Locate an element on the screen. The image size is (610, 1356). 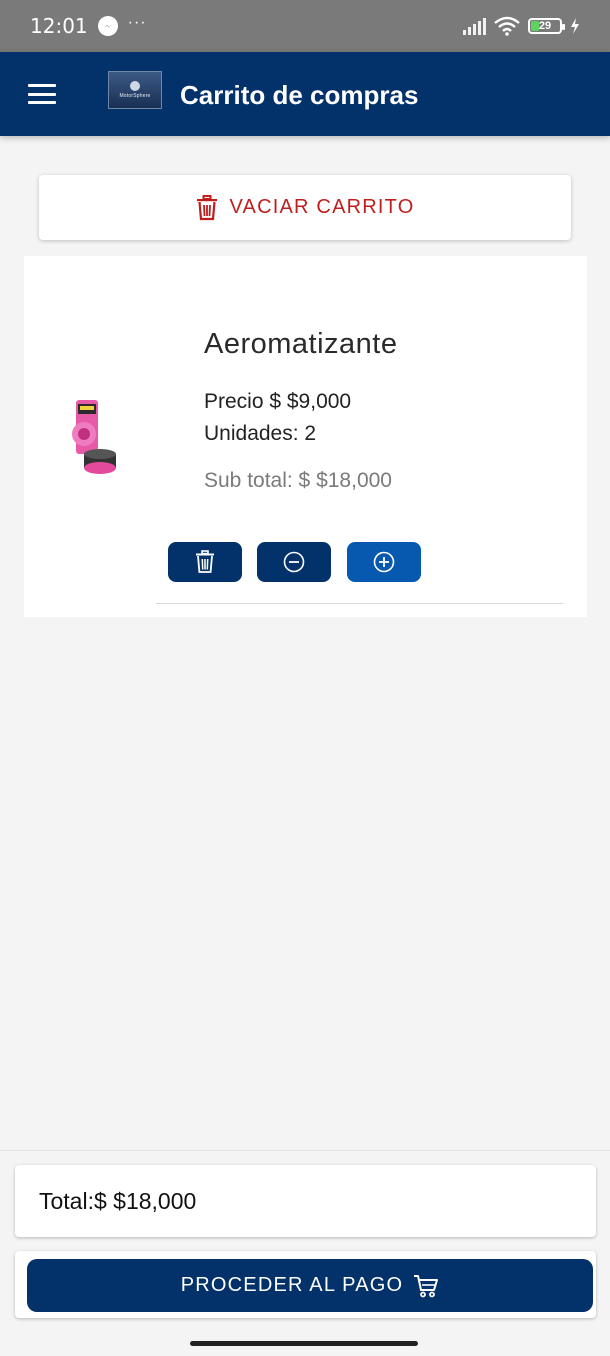
product-subtotal: Sub total: $ $18,000 is located at coordinates (298, 480).